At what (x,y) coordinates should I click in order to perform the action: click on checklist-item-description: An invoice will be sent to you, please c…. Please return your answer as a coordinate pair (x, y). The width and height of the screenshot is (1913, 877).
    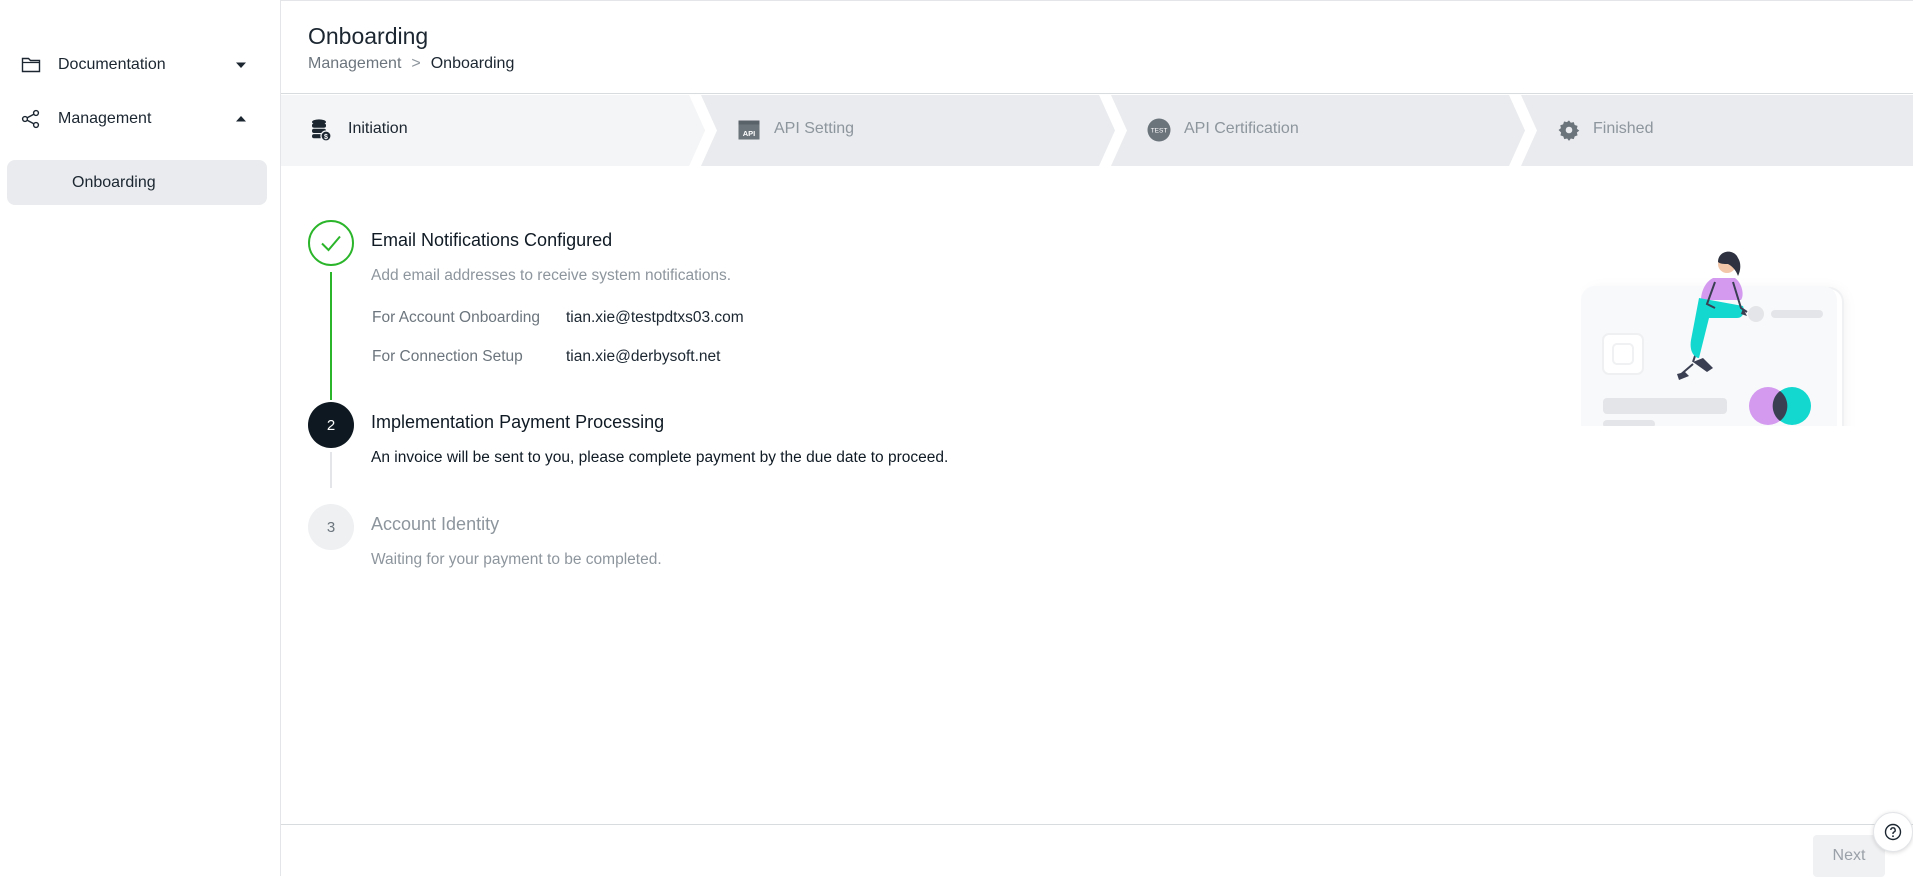
    Looking at the image, I should click on (660, 457).